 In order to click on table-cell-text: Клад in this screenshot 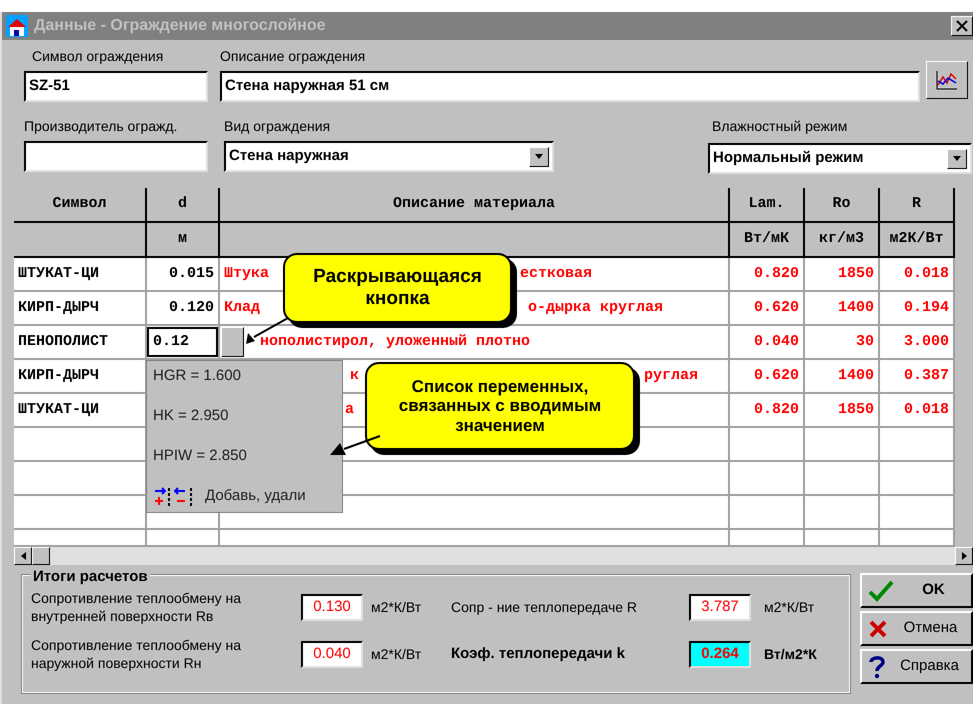, I will do `click(242, 308)`.